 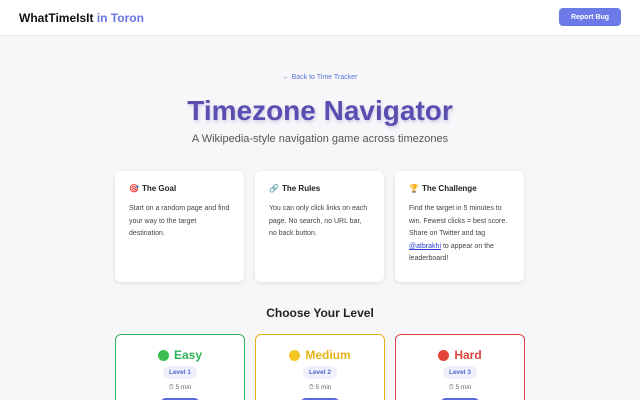 I want to click on challenge-card-title: The Challenge, so click(x=449, y=188).